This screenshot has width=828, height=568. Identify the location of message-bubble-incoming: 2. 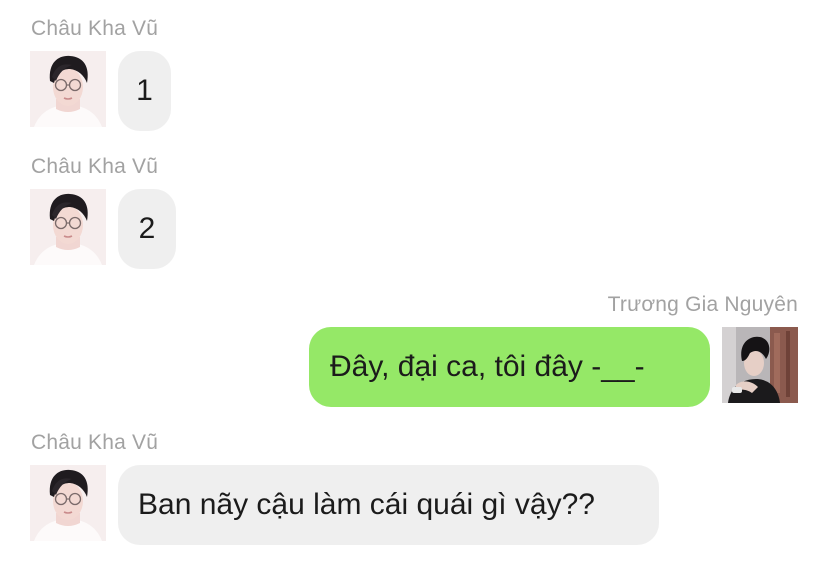
(147, 229).